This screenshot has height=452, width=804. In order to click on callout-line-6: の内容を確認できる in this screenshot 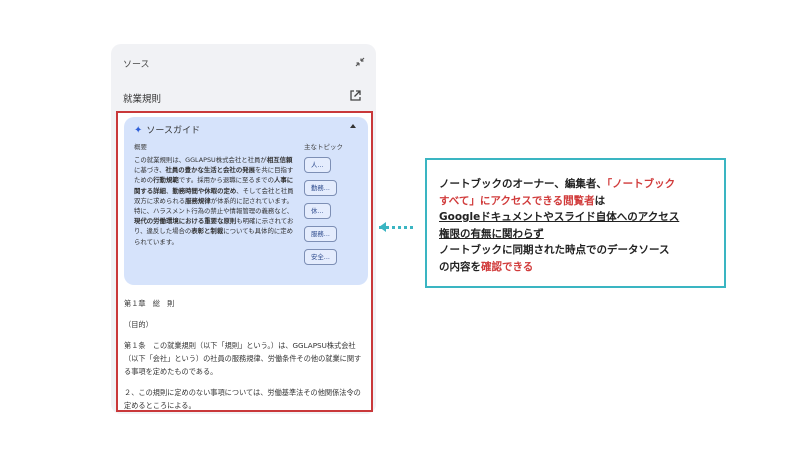, I will do `click(486, 266)`.